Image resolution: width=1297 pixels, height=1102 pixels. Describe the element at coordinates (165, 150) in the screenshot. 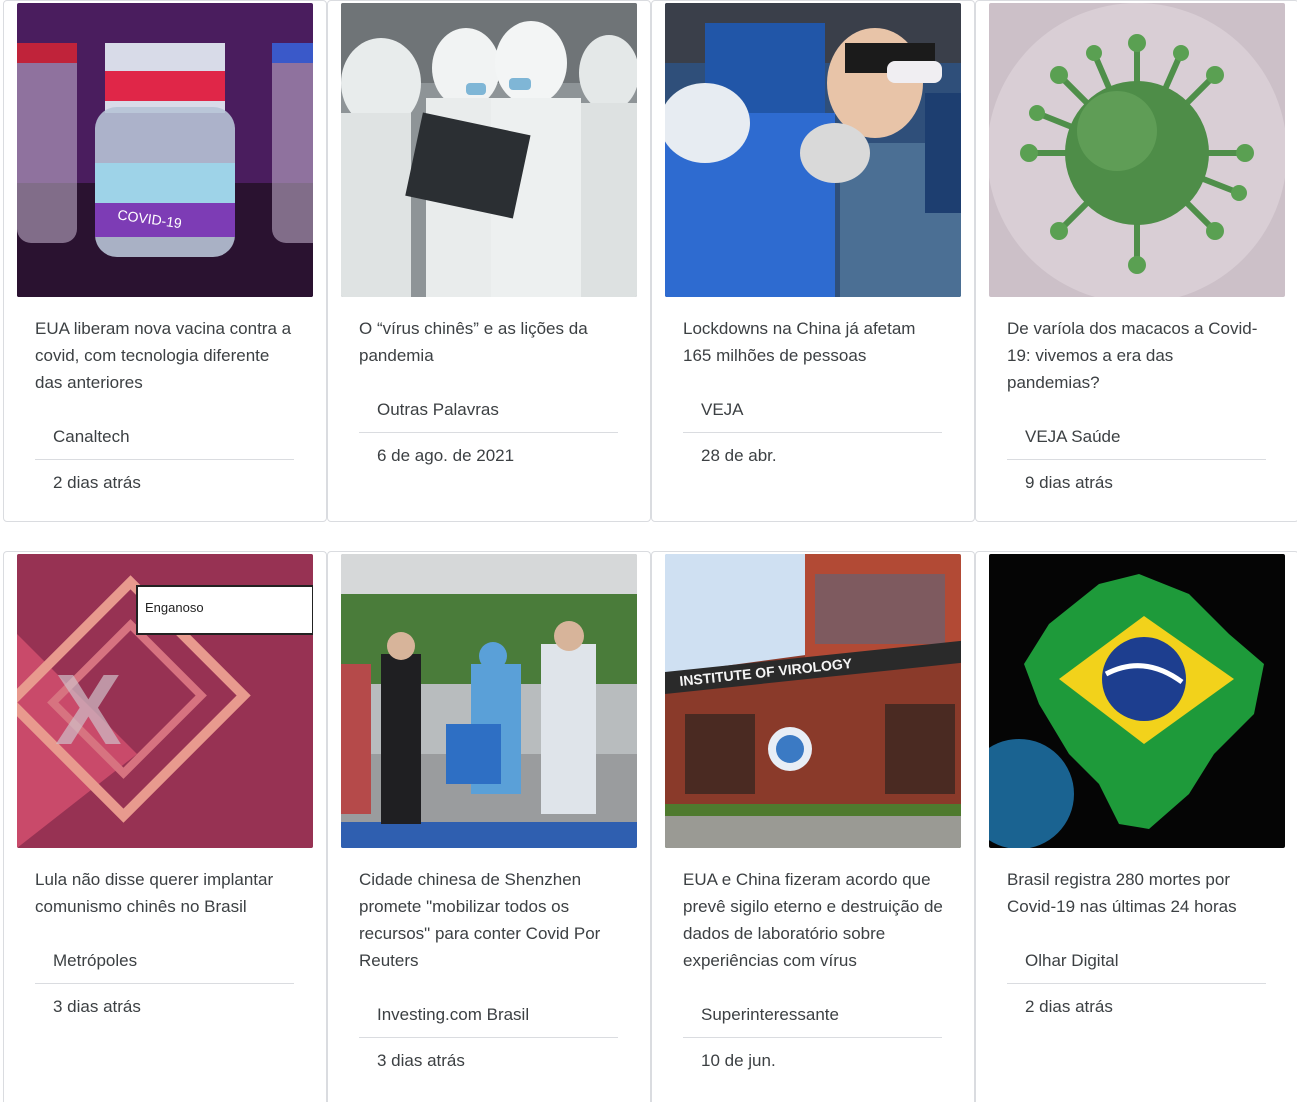

I see `covid-vaccine-vials-image: COVID-19` at that location.